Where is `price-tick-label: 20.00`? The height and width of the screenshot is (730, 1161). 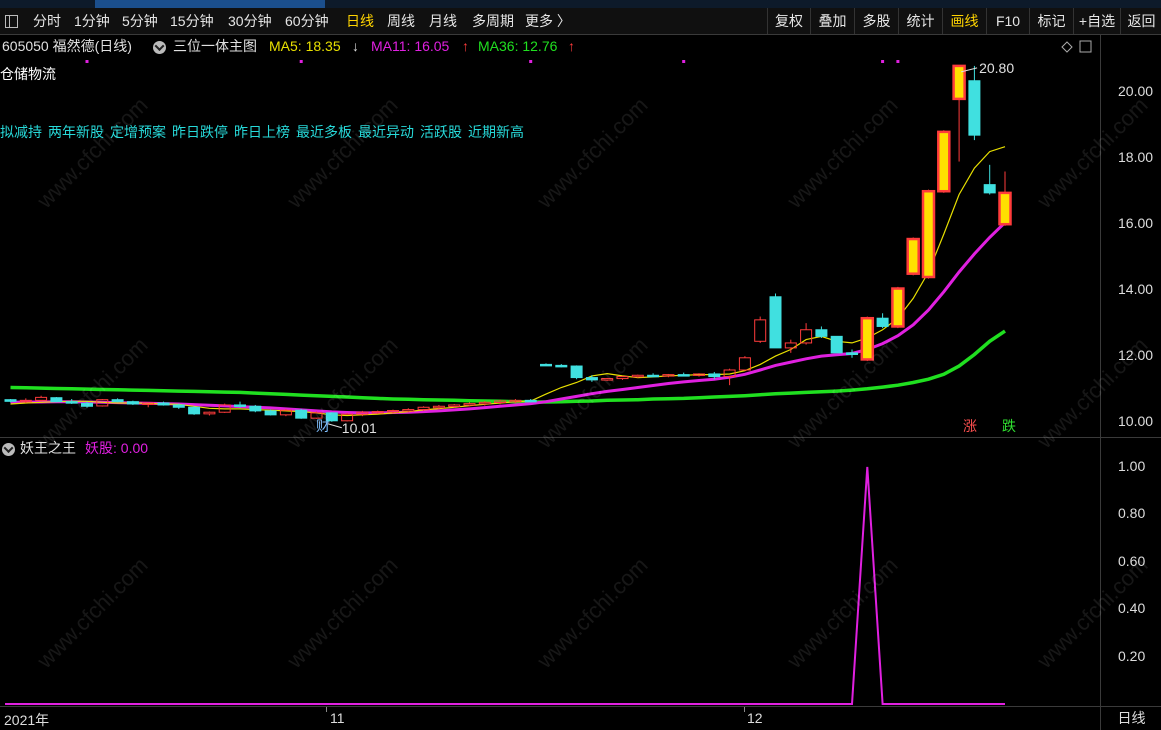
price-tick-label: 20.00 is located at coordinates (1136, 91).